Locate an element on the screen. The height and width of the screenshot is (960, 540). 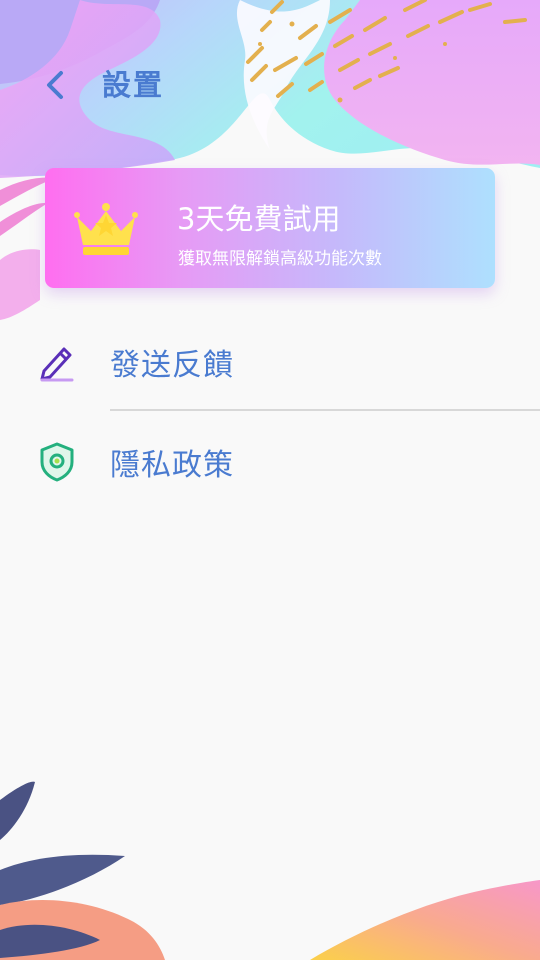
free-trial-card: 3天免費試用 獲取無限解鎖高級功能次數 is located at coordinates (270, 228).